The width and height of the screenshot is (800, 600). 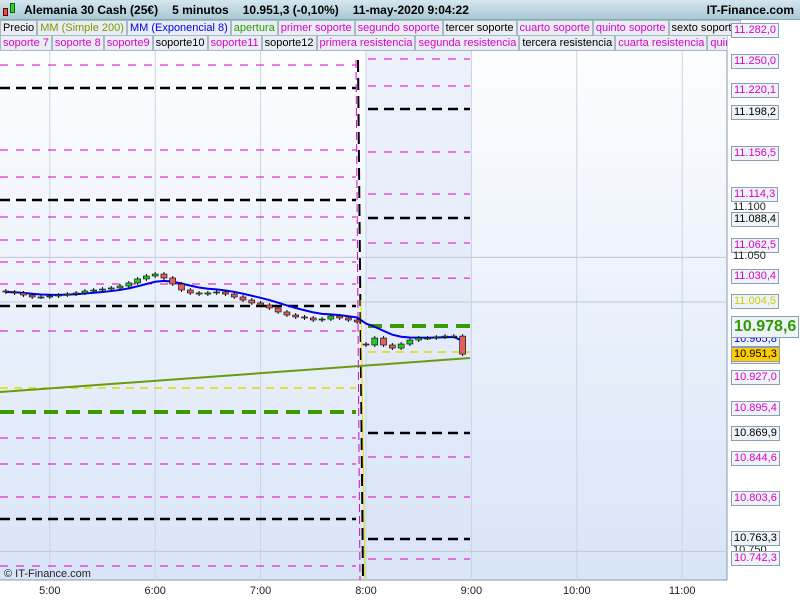 What do you see at coordinates (755, 61) in the screenshot?
I see `price-axis-label: 11.250,0` at bounding box center [755, 61].